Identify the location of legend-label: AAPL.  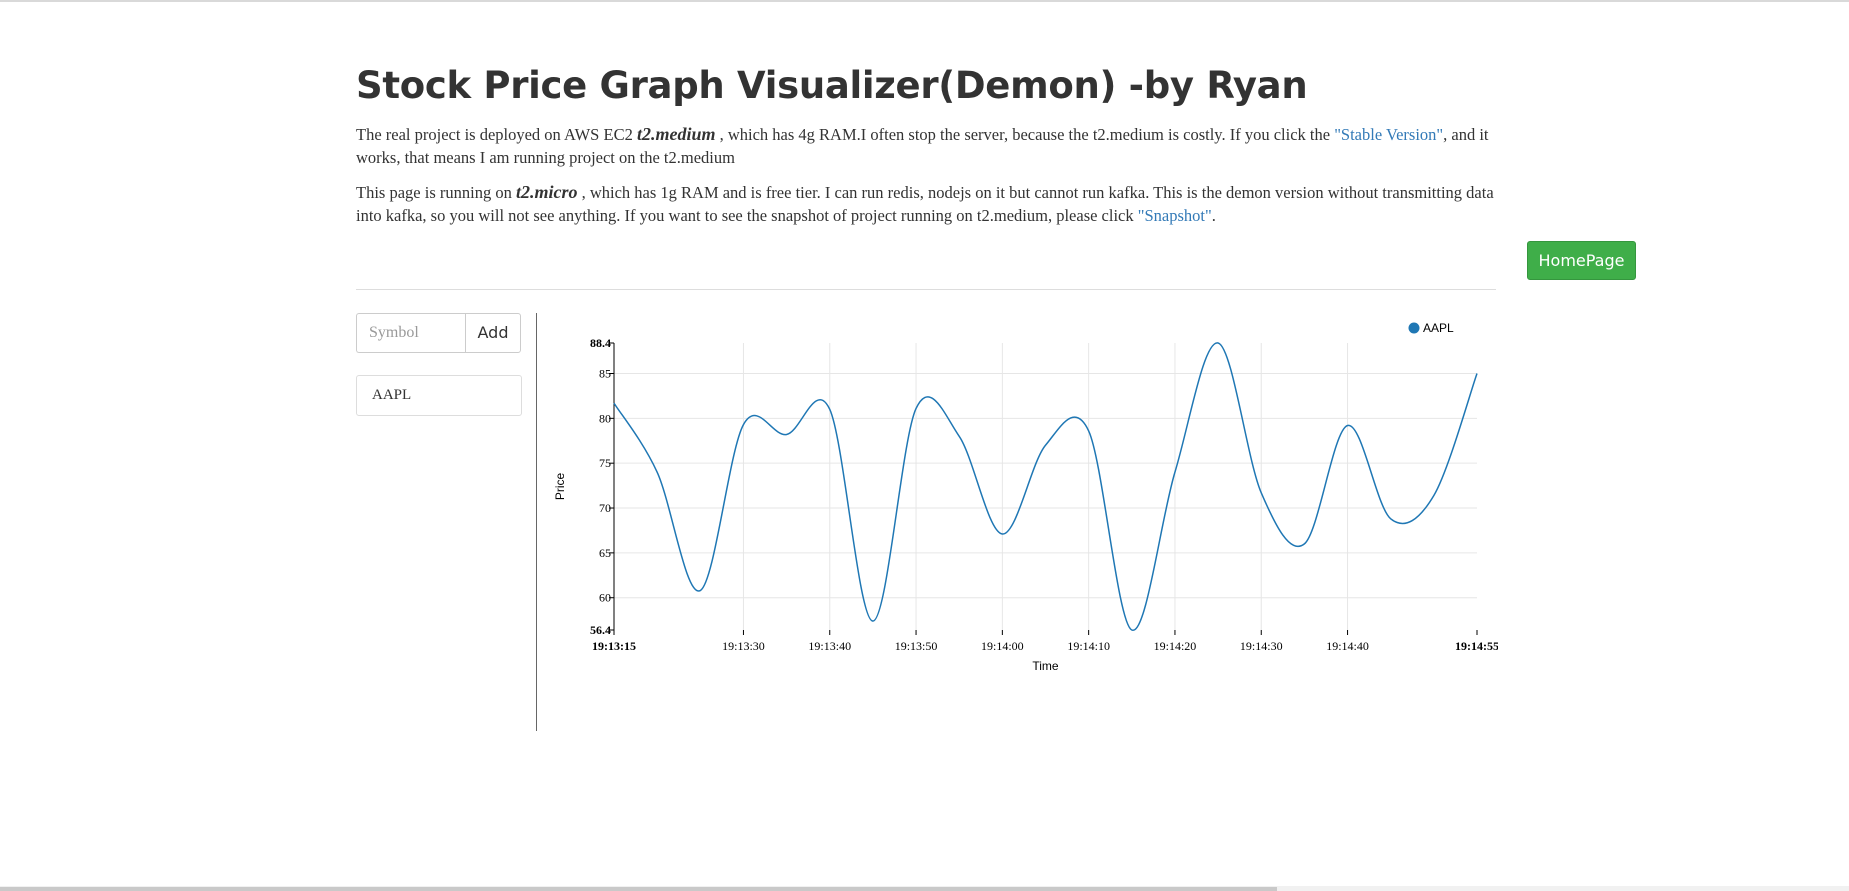
(1438, 328).